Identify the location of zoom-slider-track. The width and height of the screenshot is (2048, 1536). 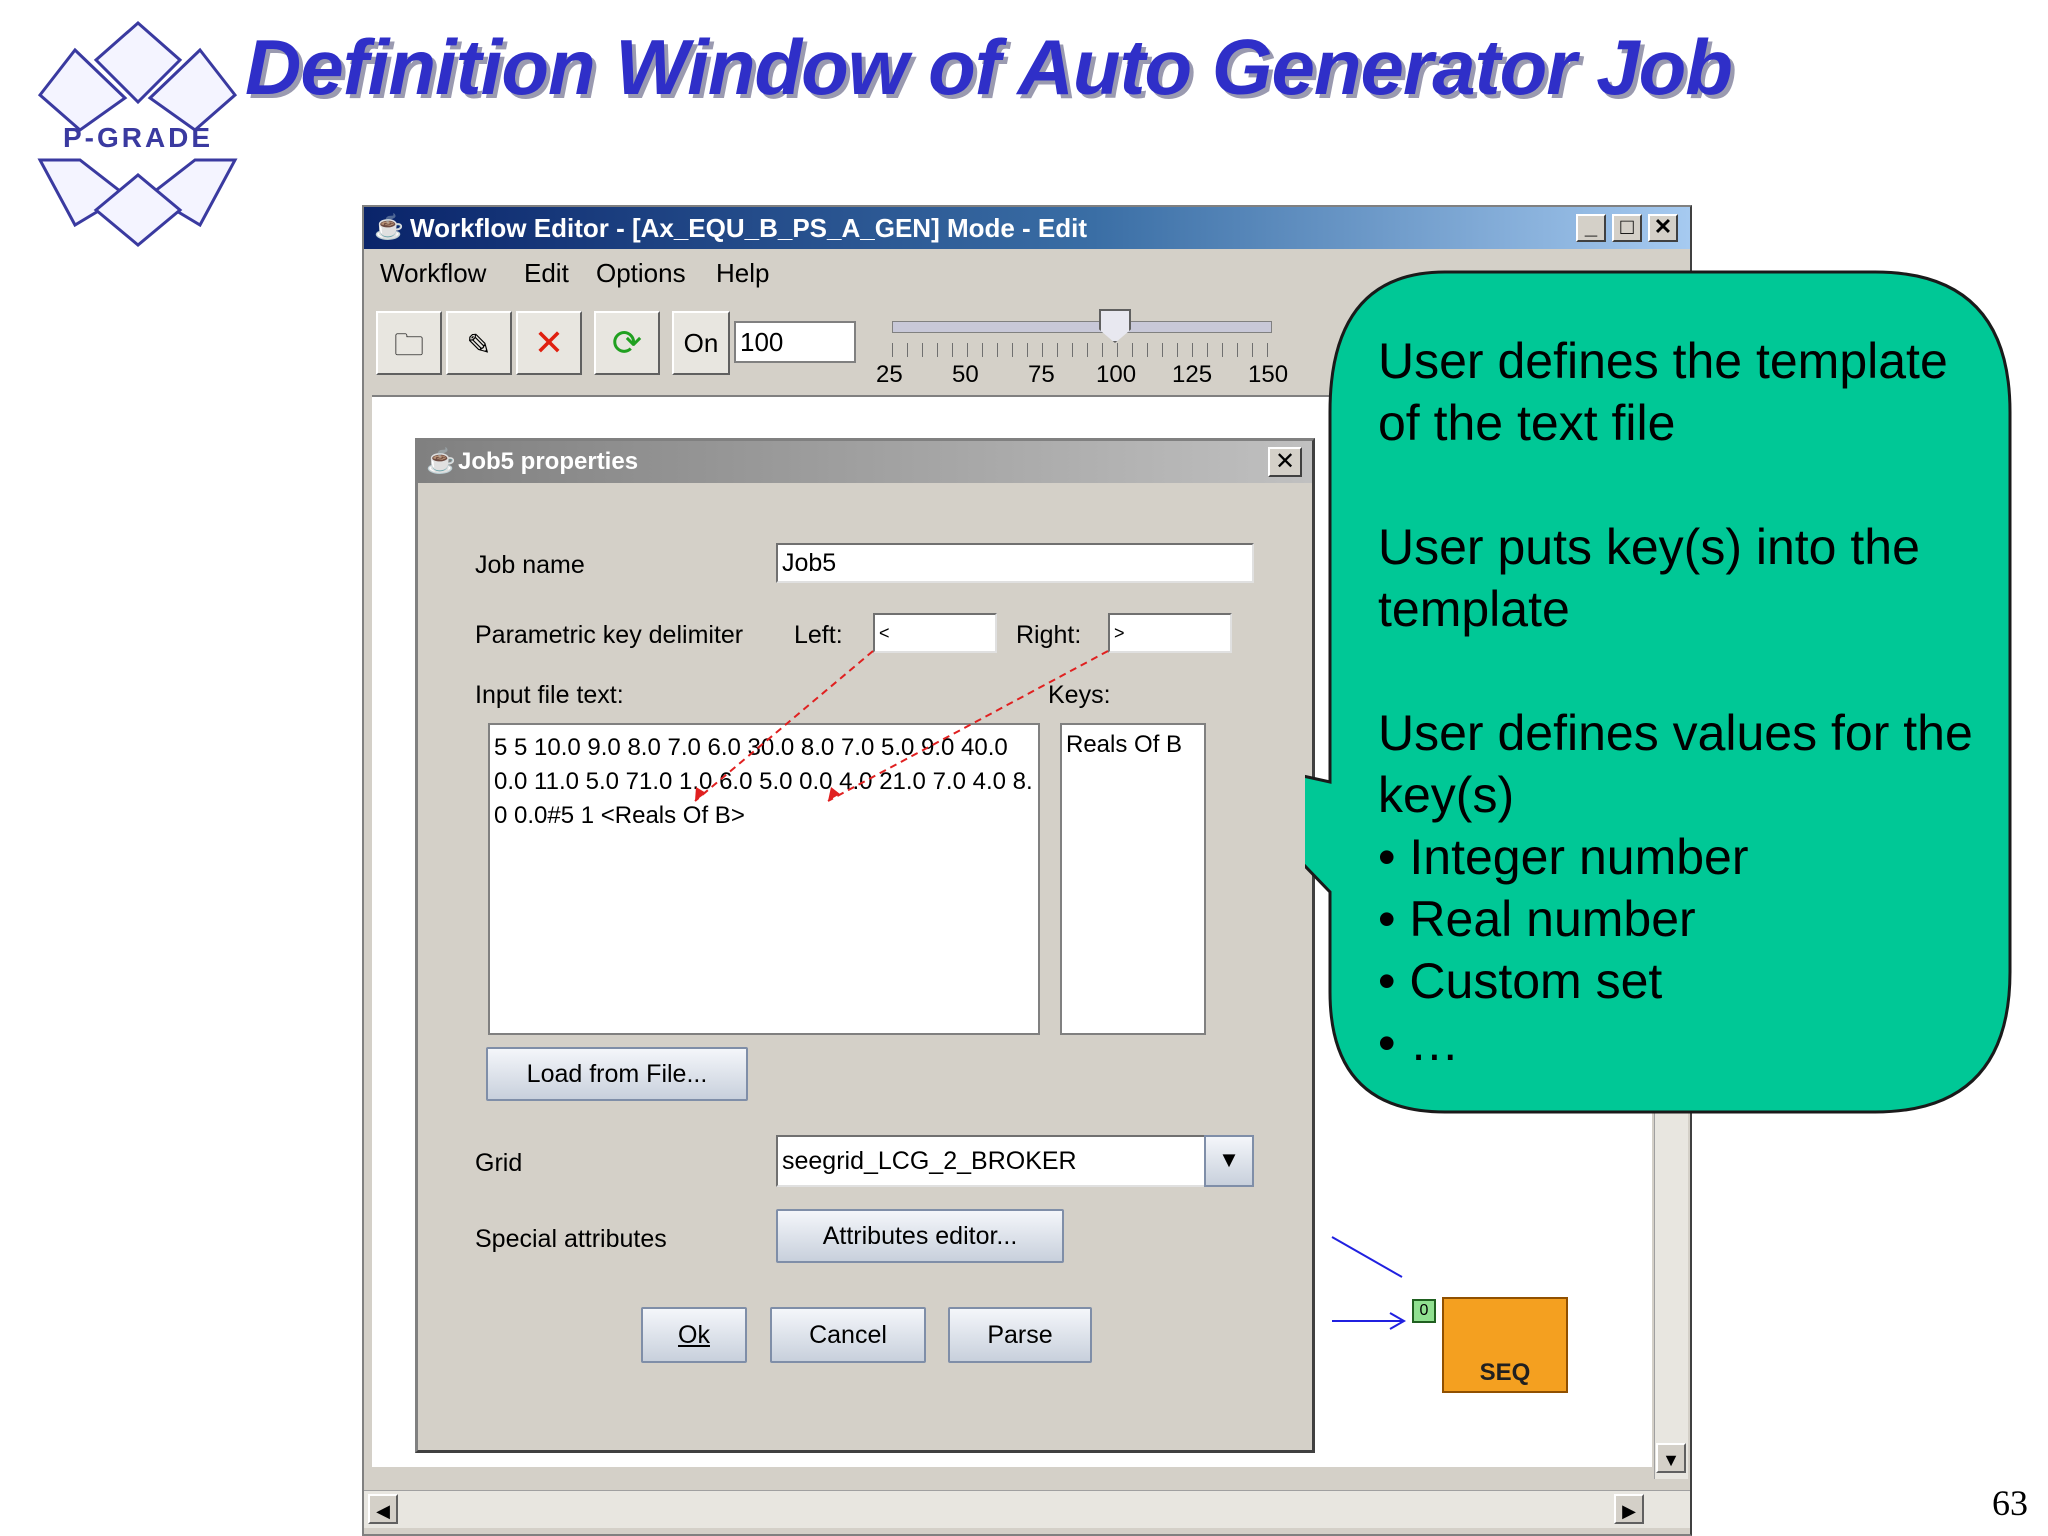
(1082, 327).